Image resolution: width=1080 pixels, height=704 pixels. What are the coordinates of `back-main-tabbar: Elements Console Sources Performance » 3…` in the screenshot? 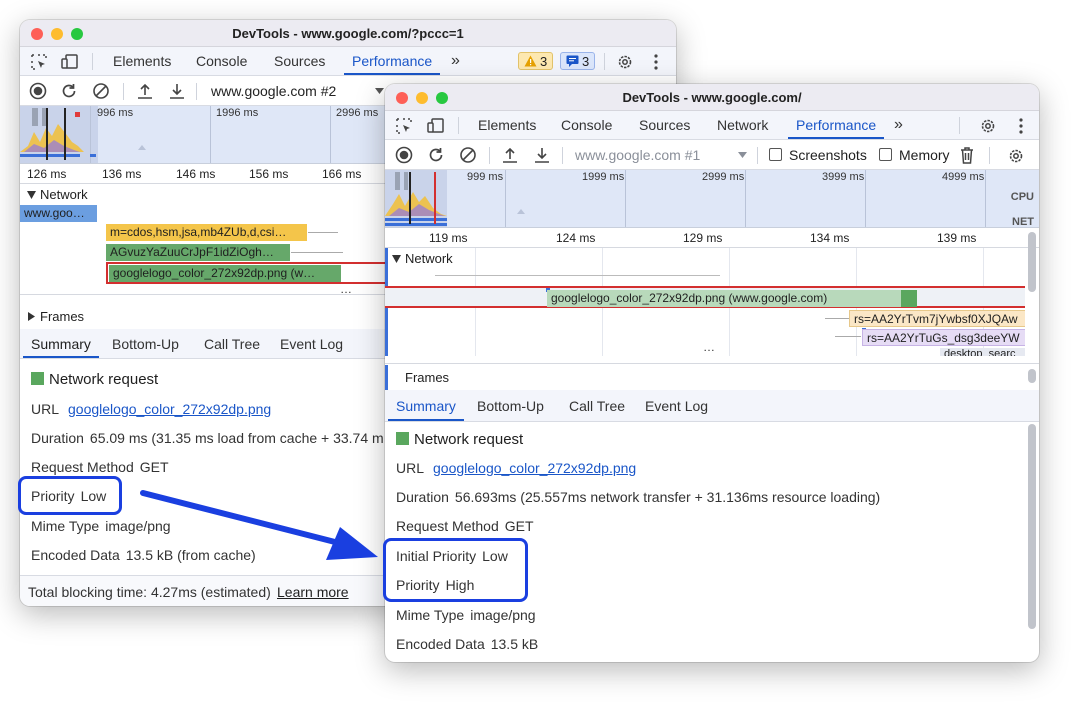 It's located at (348, 61).